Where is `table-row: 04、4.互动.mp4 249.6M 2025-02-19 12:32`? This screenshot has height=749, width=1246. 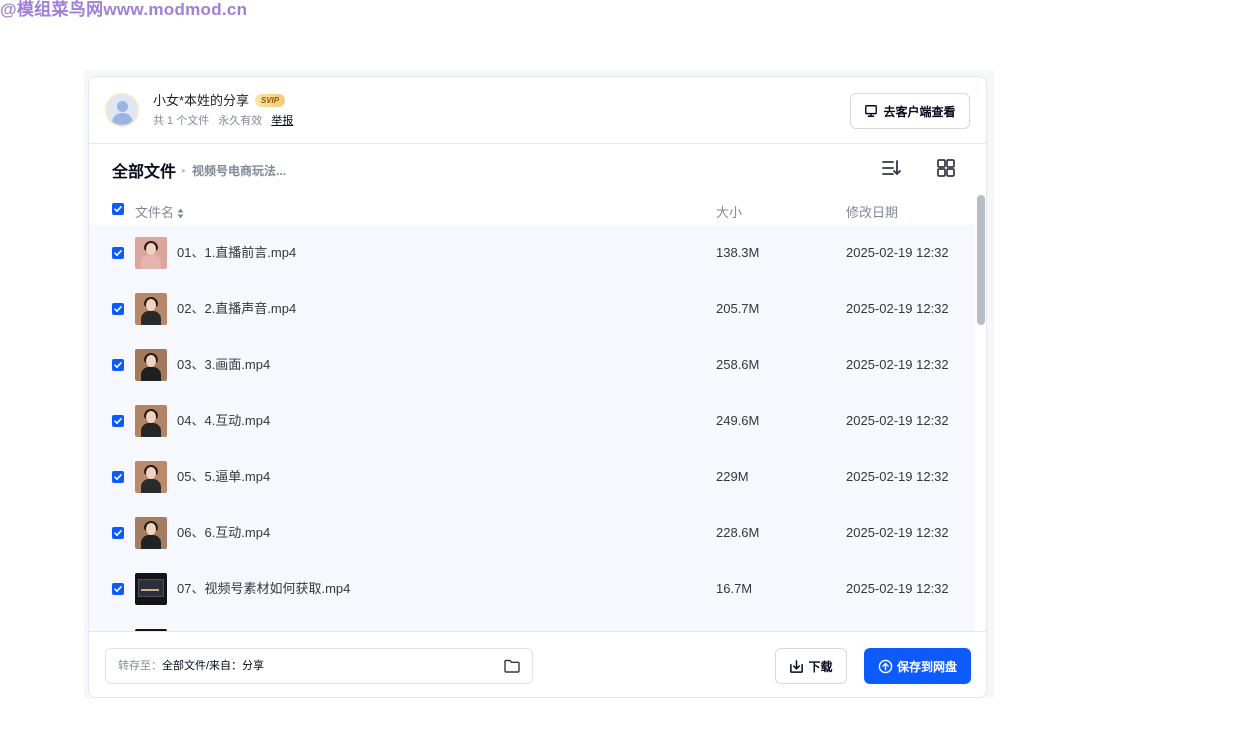 table-row: 04、4.互动.mp4 249.6M 2025-02-19 12:32 is located at coordinates (532, 421).